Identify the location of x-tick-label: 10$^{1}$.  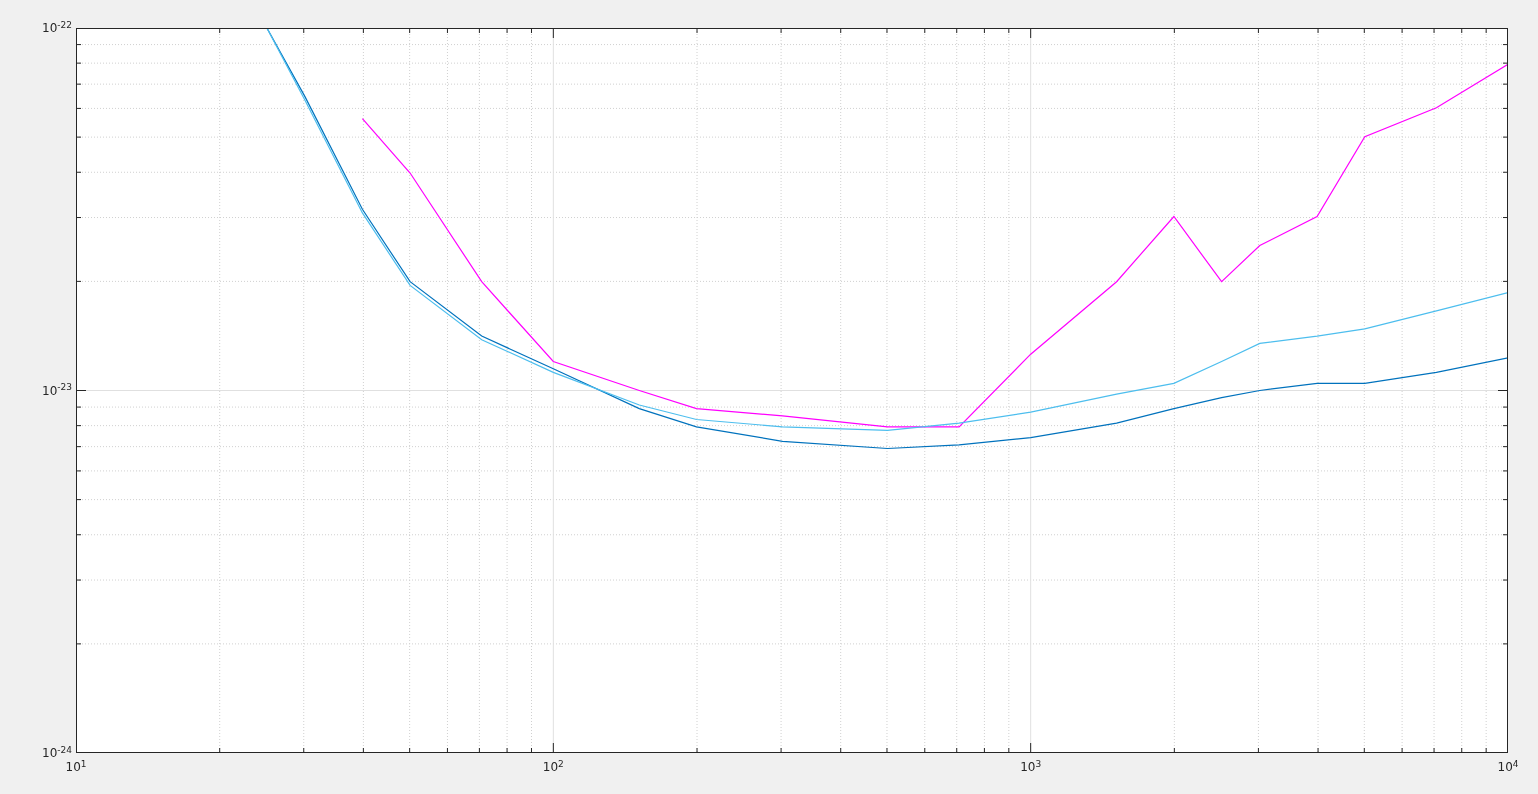
(76, 767).